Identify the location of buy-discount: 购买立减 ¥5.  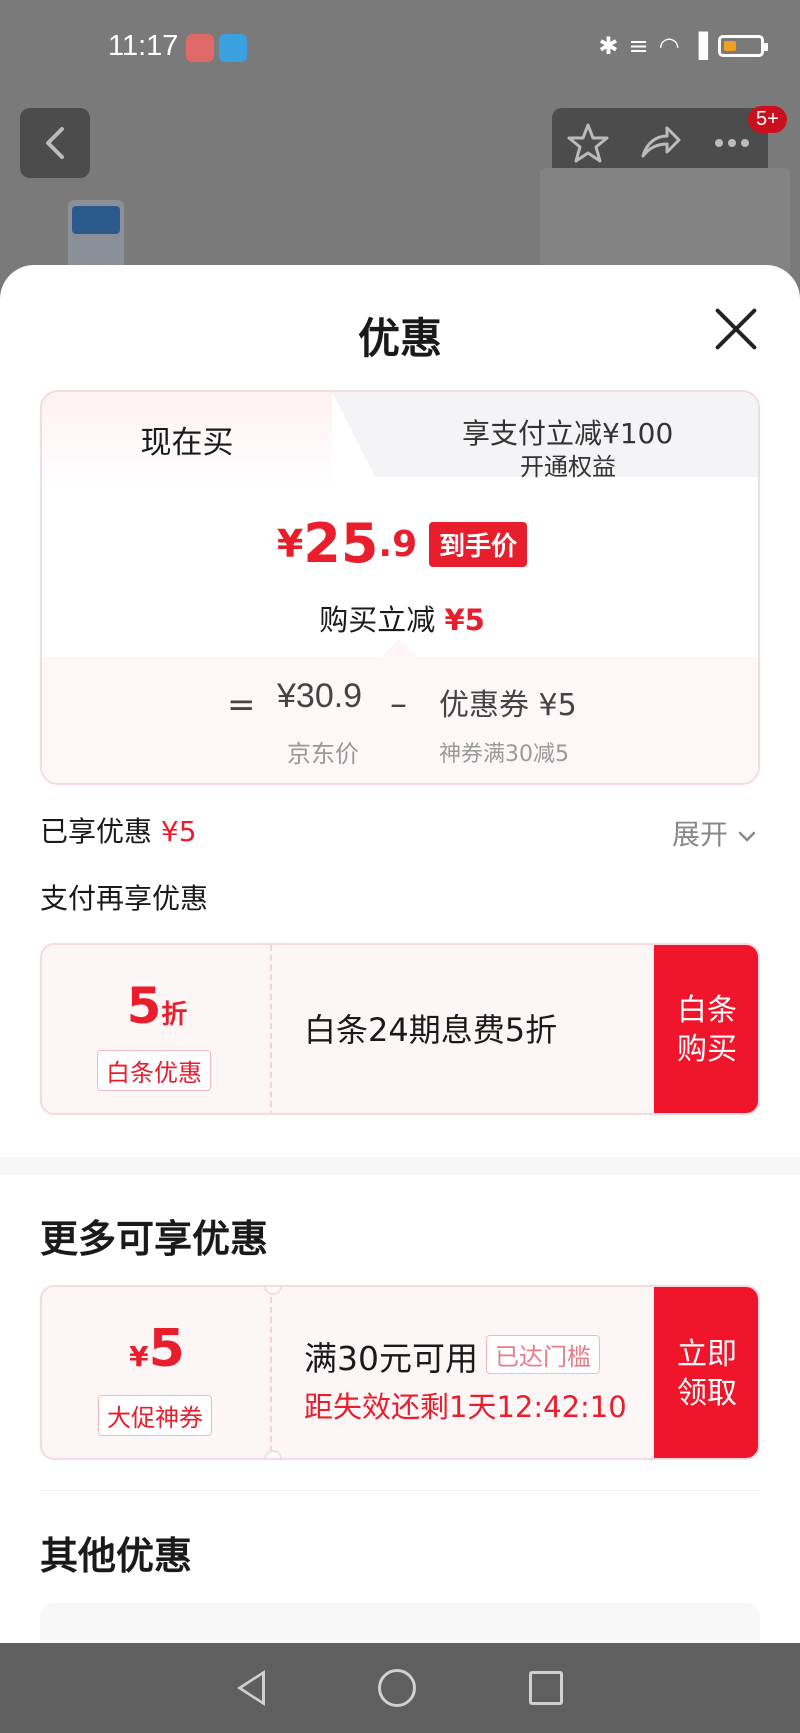
(400, 618).